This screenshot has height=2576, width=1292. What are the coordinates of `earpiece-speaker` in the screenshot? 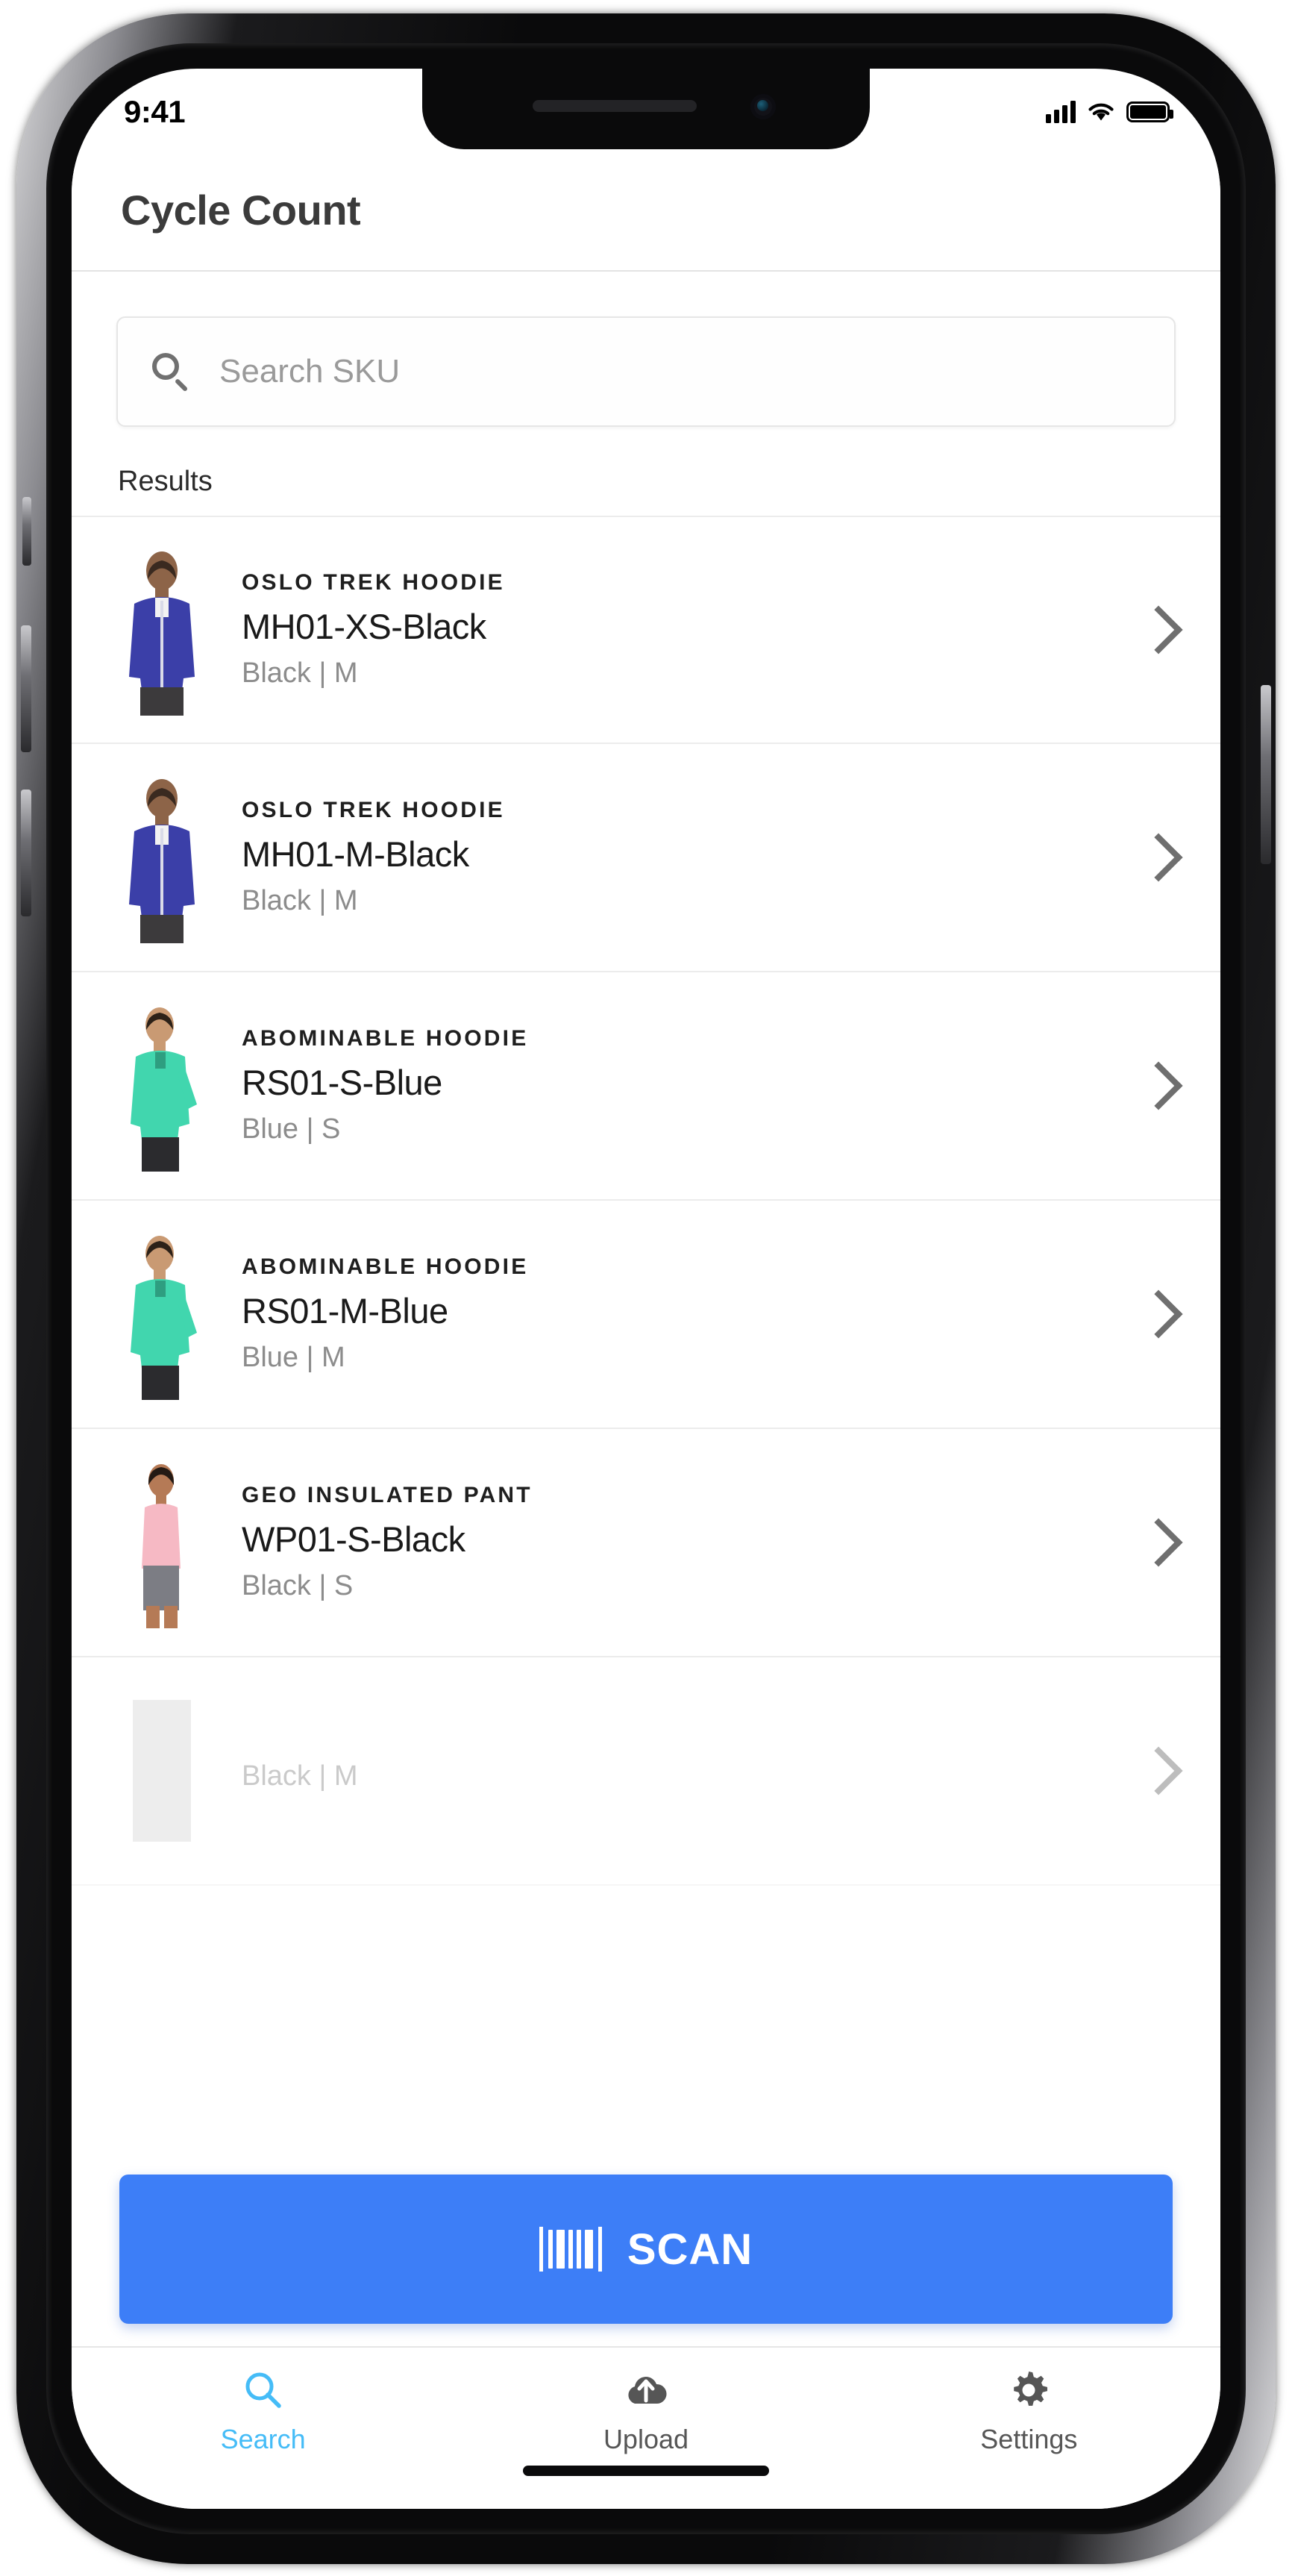 It's located at (615, 106).